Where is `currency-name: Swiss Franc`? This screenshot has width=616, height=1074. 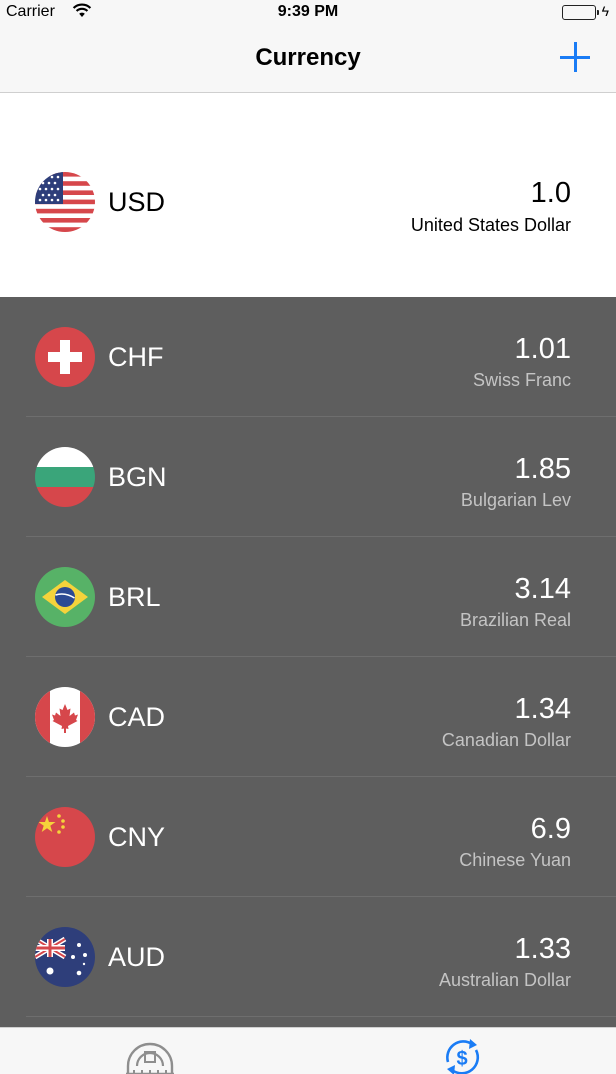 currency-name: Swiss Franc is located at coordinates (521, 380).